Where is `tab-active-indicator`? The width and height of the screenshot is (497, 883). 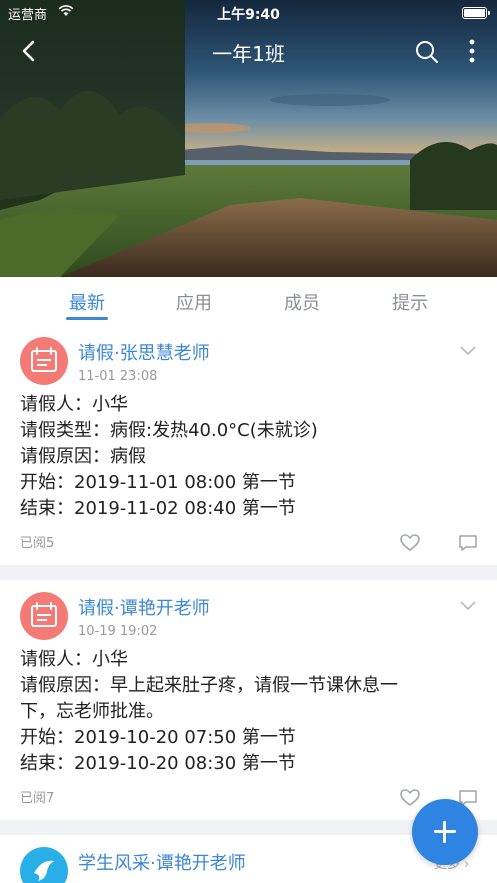 tab-active-indicator is located at coordinates (87, 318).